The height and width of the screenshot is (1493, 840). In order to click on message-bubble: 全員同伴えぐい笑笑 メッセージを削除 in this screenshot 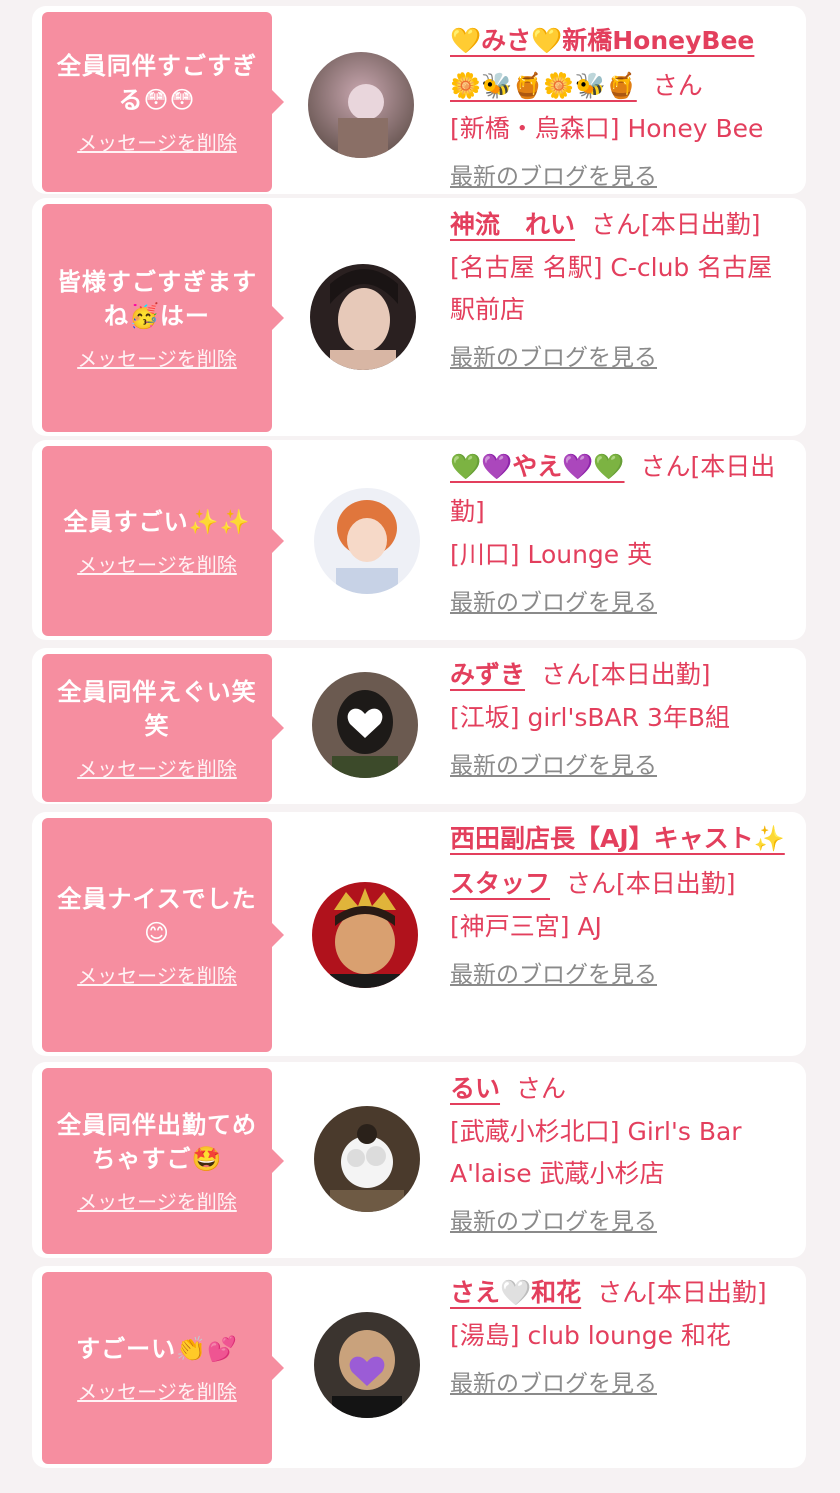, I will do `click(163, 728)`.